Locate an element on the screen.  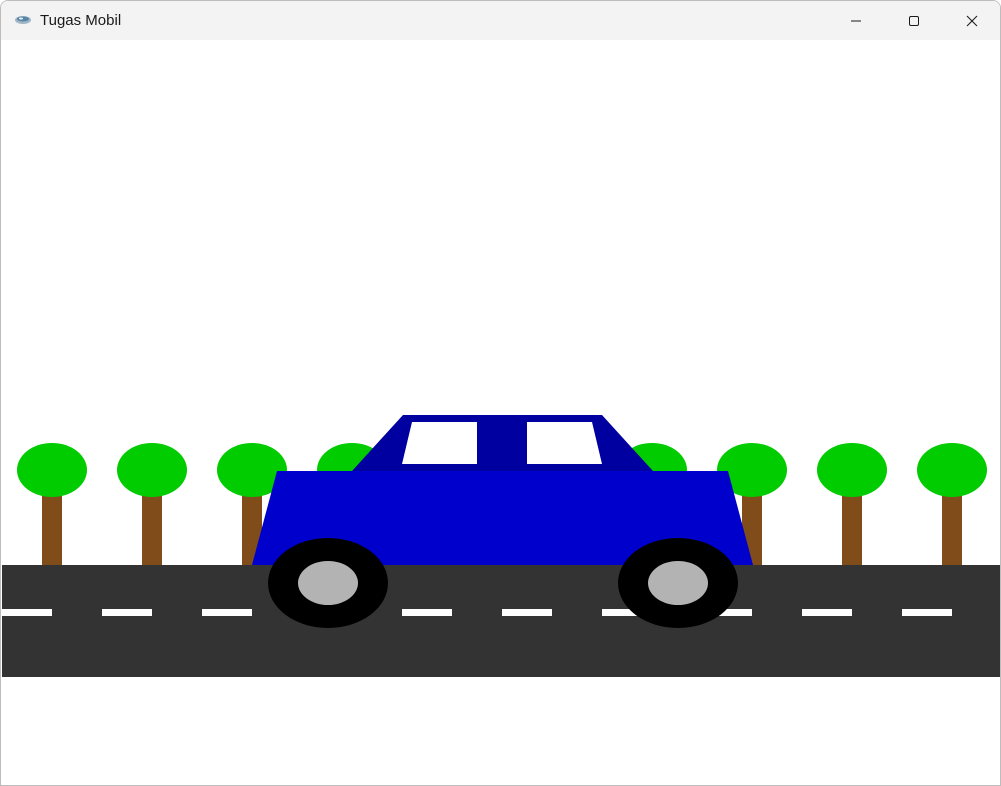
app-icon is located at coordinates (23, 20).